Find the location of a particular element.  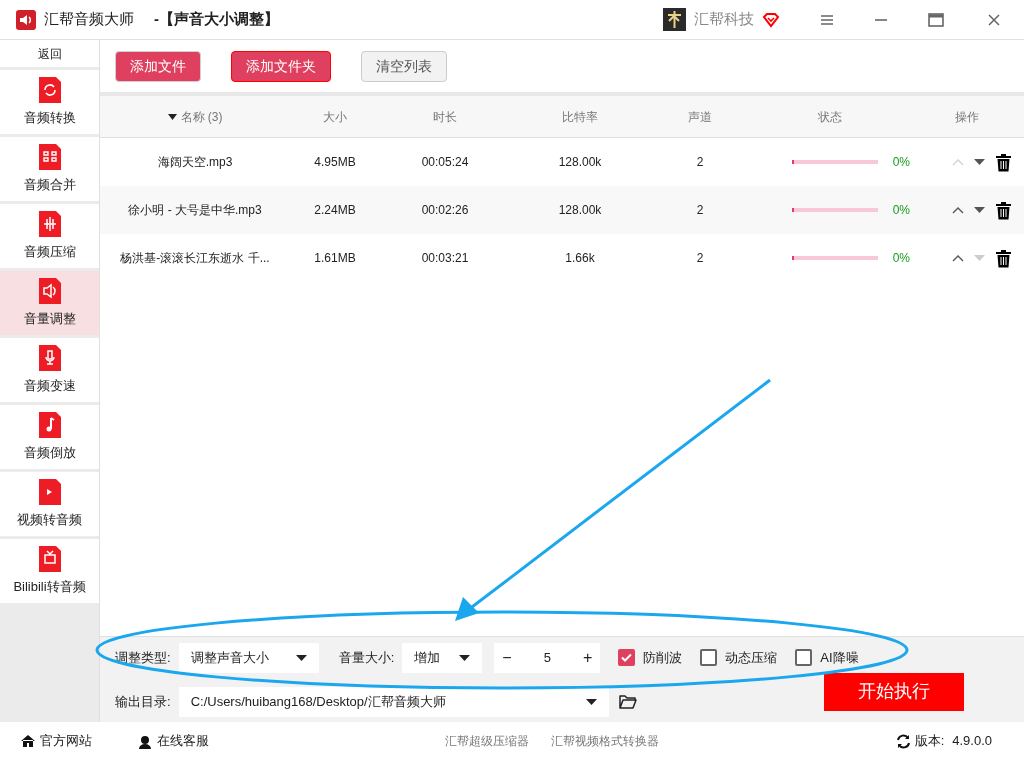

duration-cell-text: 00:03:21 is located at coordinates (445, 258).